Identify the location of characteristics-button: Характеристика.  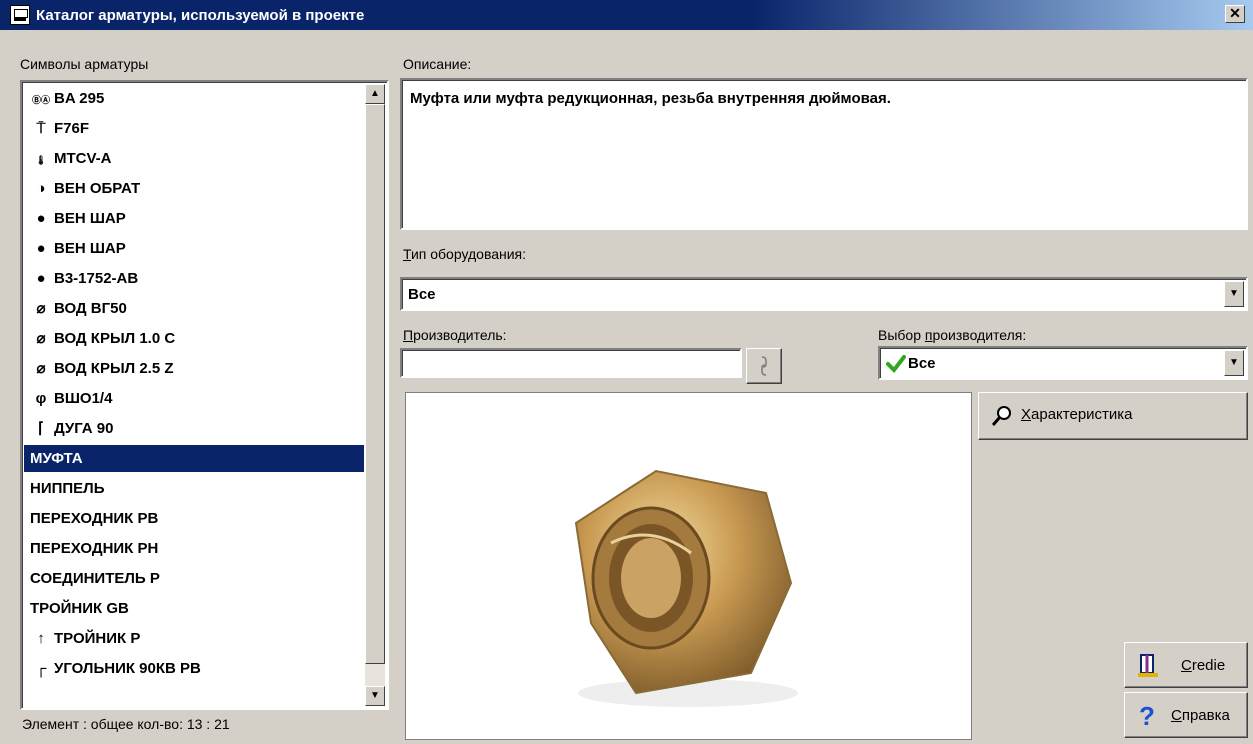
(1113, 416).